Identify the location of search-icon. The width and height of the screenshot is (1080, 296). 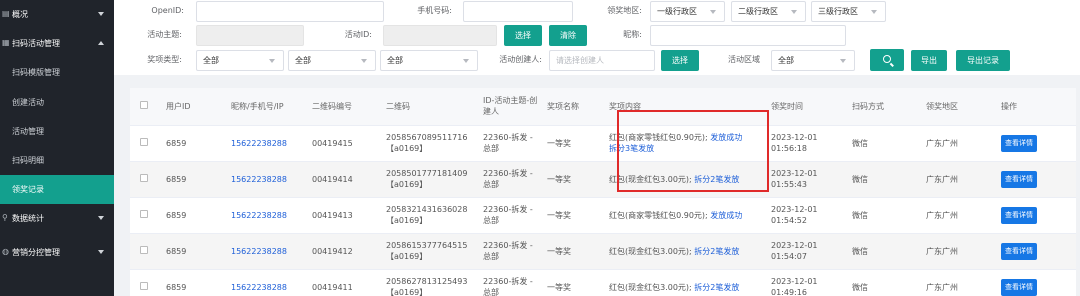
(887, 59).